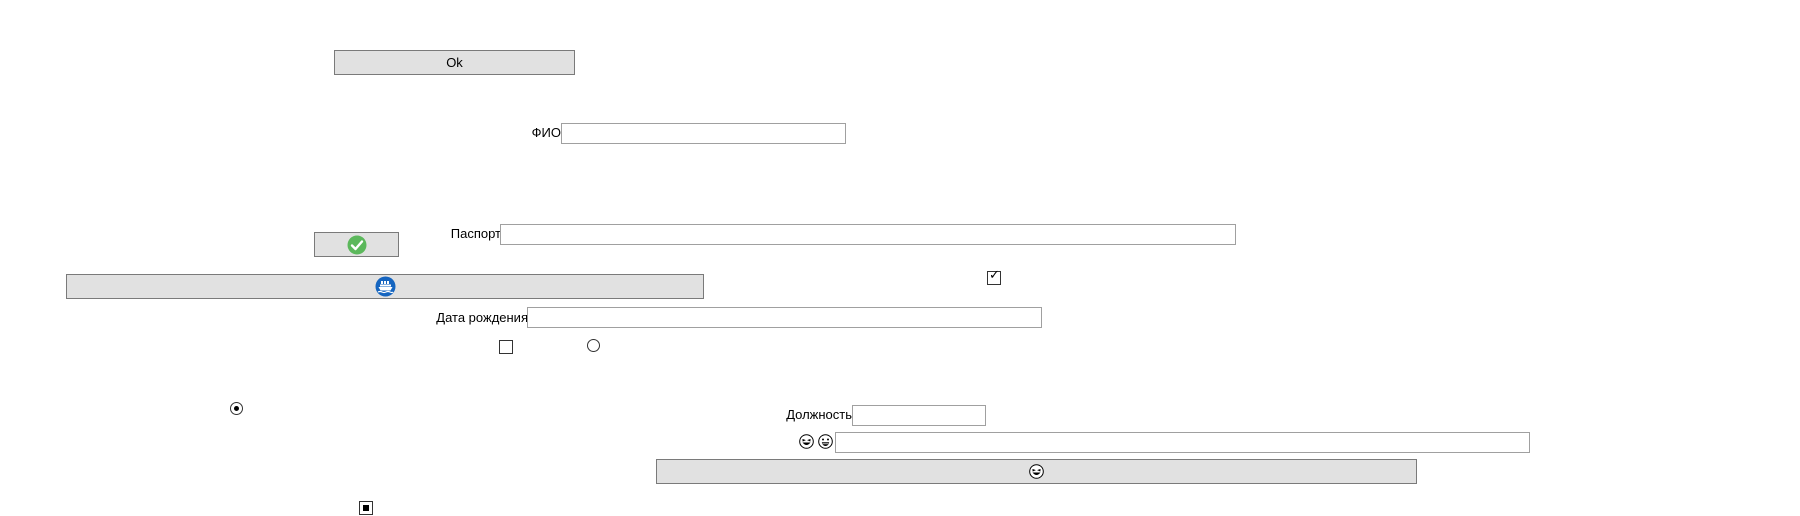 This screenshot has width=1800, height=516. Describe the element at coordinates (1182, 442) in the screenshot. I see `emoji-field` at that location.